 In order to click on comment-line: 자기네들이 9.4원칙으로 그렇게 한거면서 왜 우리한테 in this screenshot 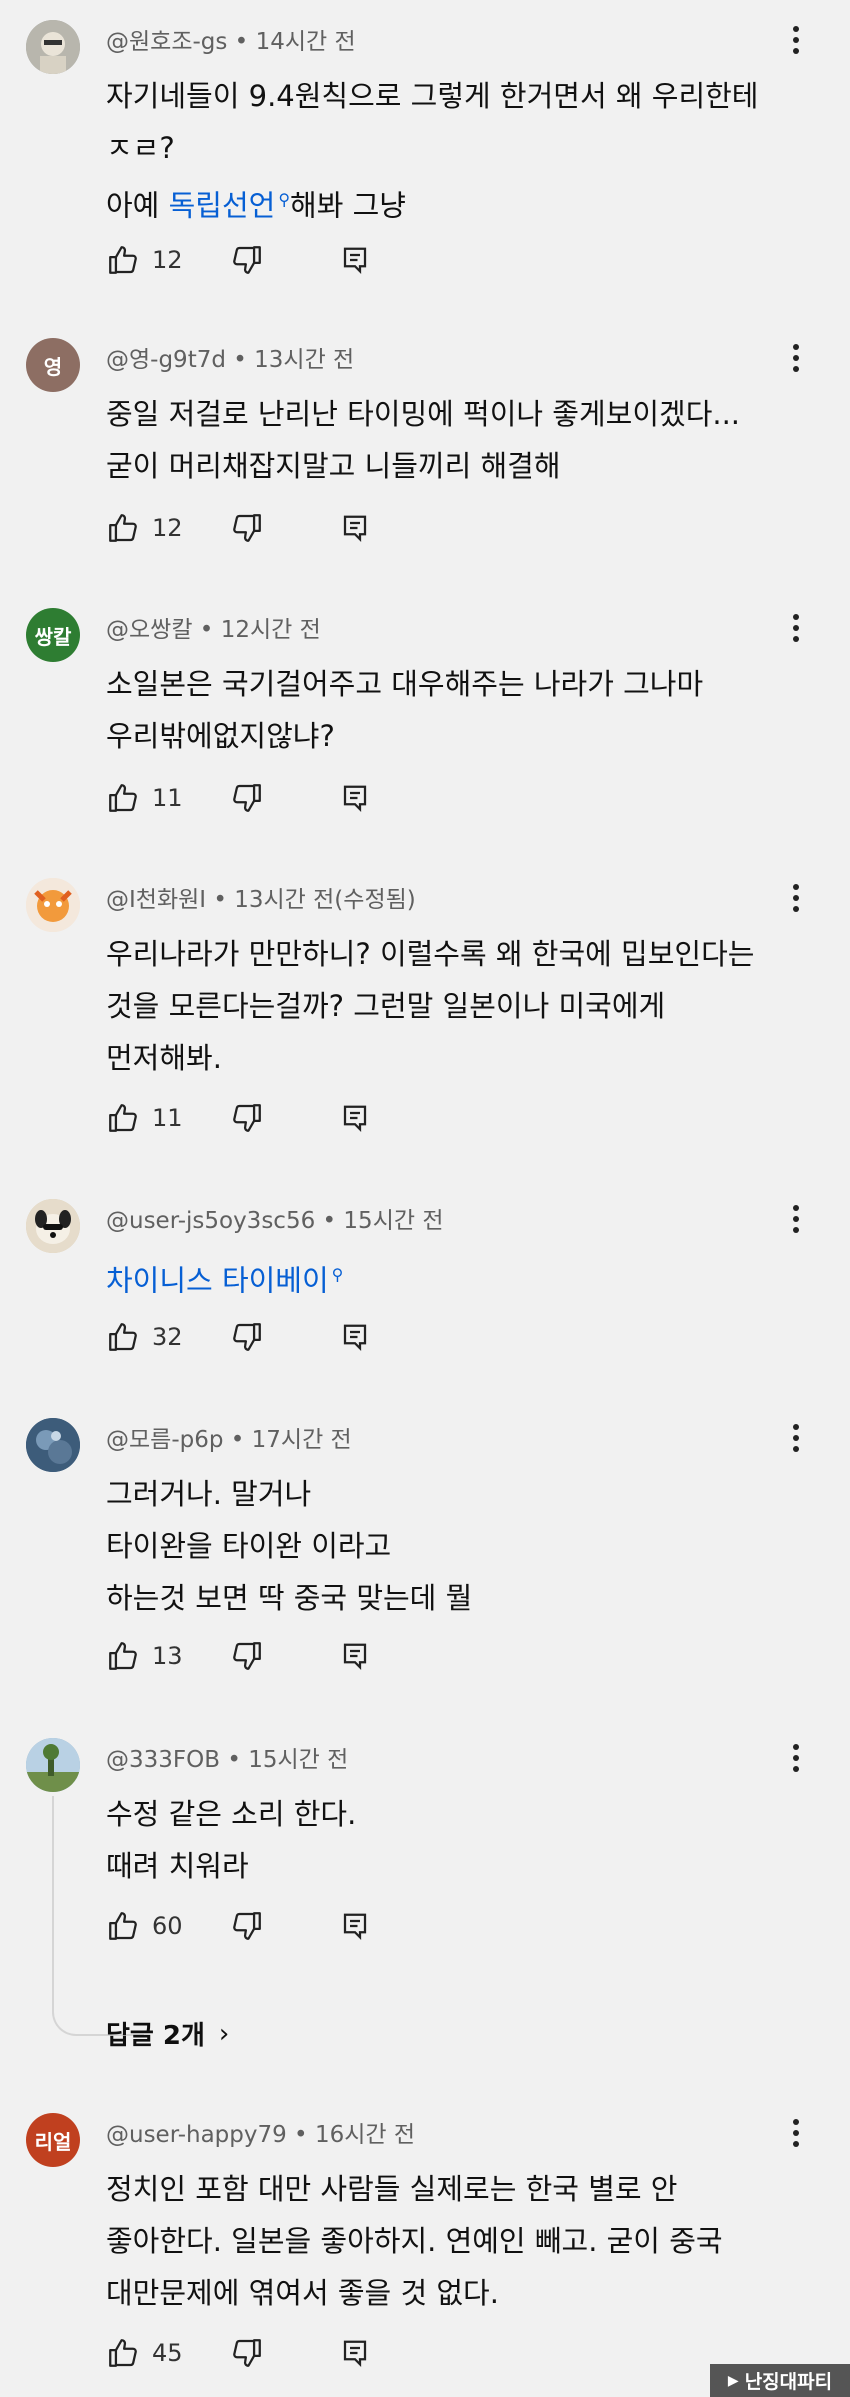, I will do `click(432, 96)`.